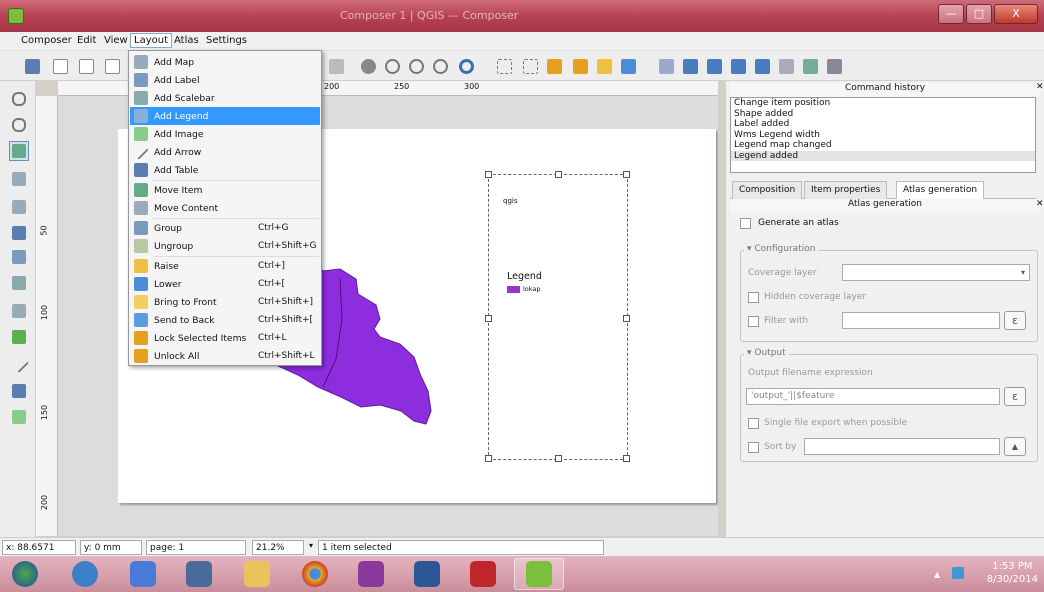 The width and height of the screenshot is (1044, 592). What do you see at coordinates (19, 337) in the screenshot?
I see `add-triangle-icon` at bounding box center [19, 337].